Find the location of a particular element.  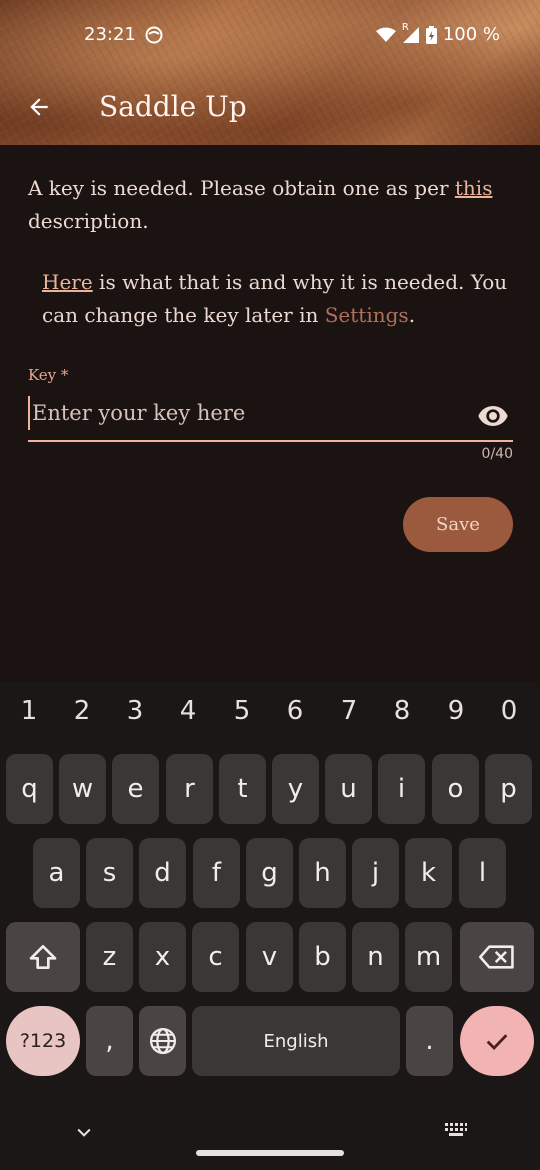

number-key: 3 is located at coordinates (135, 711).